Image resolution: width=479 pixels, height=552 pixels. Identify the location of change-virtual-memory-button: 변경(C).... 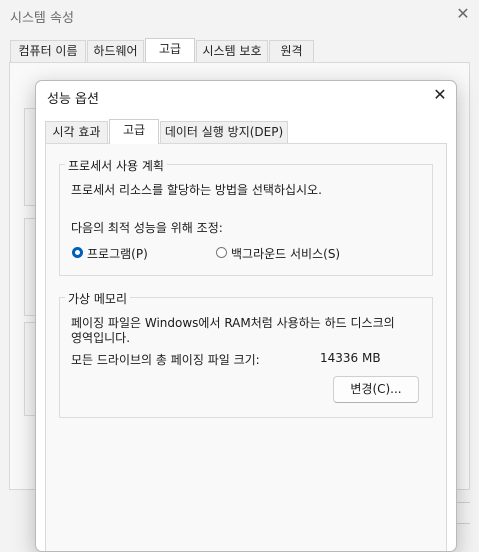
(376, 389).